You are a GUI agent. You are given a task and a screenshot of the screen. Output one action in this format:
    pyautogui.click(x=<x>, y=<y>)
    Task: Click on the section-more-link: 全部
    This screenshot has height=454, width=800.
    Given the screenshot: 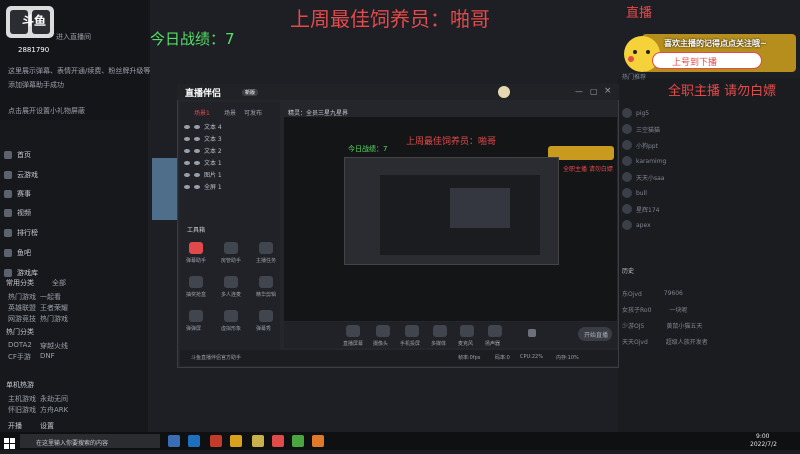 What is the action you would take?
    pyautogui.click(x=59, y=283)
    